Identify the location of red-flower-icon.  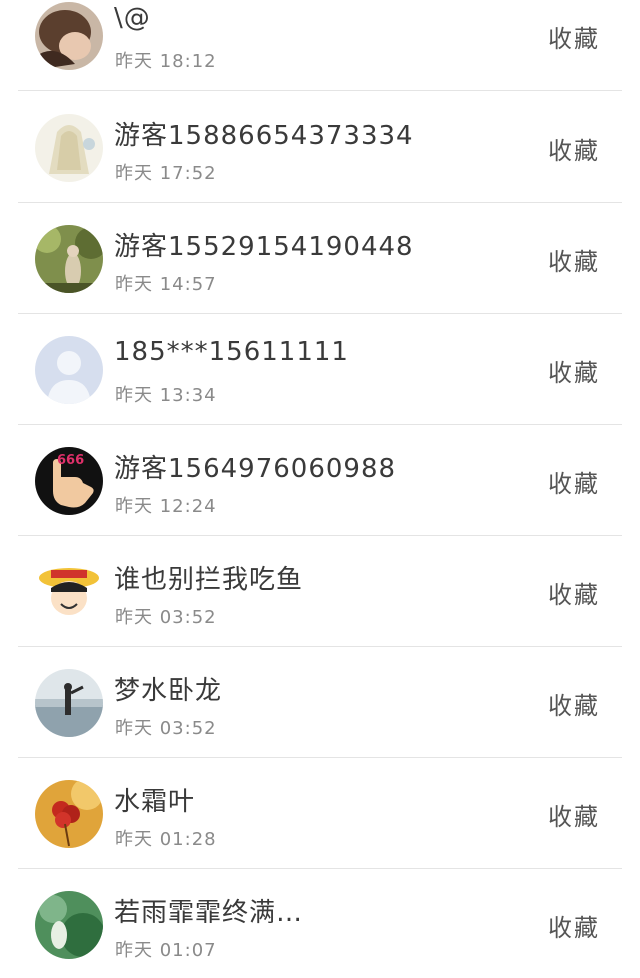
(69, 814).